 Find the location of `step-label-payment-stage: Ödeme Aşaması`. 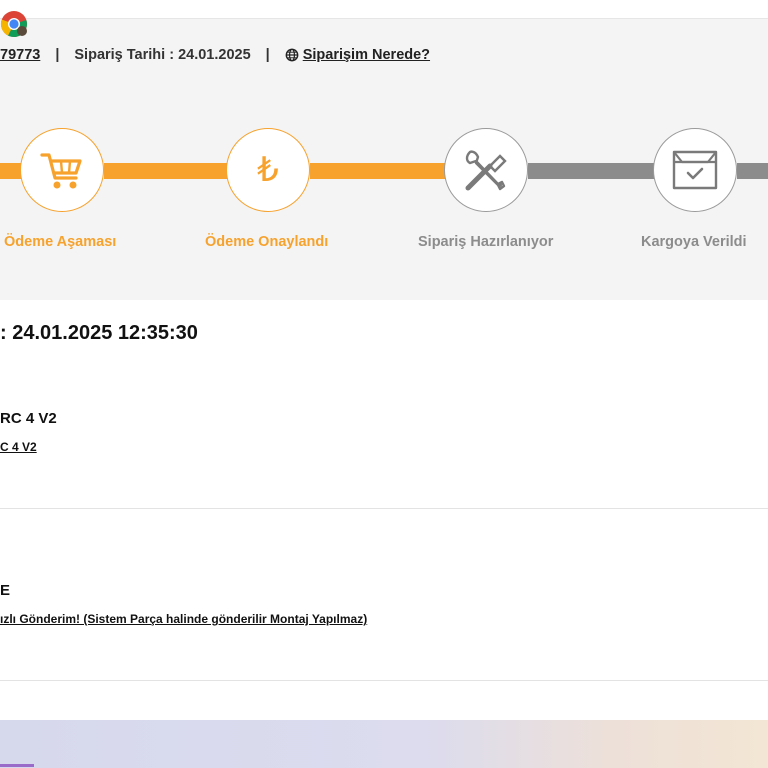

step-label-payment-stage: Ödeme Aşaması is located at coordinates (60, 242).